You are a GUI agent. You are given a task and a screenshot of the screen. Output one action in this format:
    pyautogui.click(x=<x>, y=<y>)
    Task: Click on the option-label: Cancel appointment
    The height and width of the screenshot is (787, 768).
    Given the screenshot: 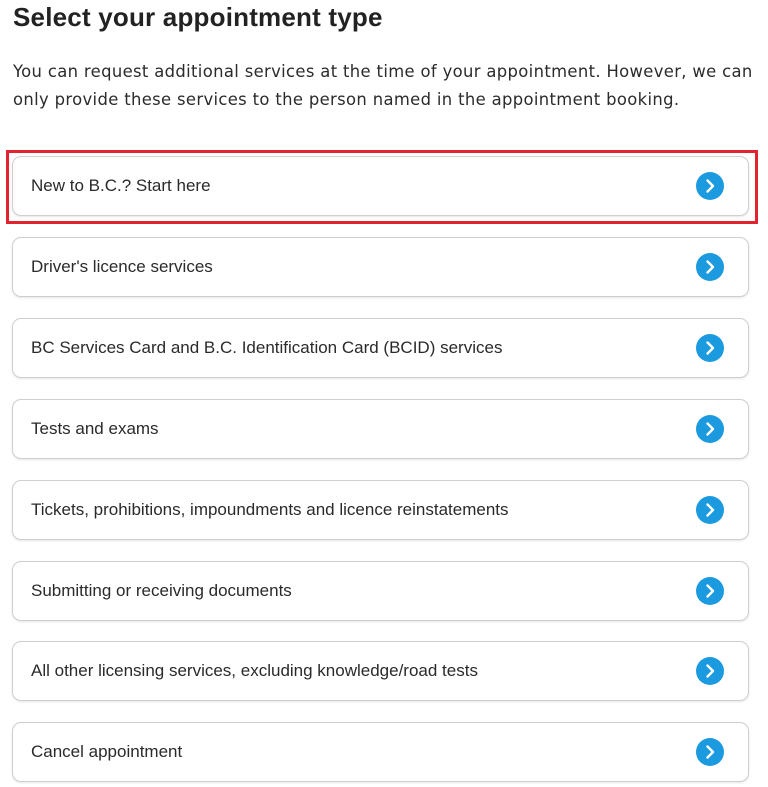 What is the action you would take?
    pyautogui.click(x=107, y=751)
    